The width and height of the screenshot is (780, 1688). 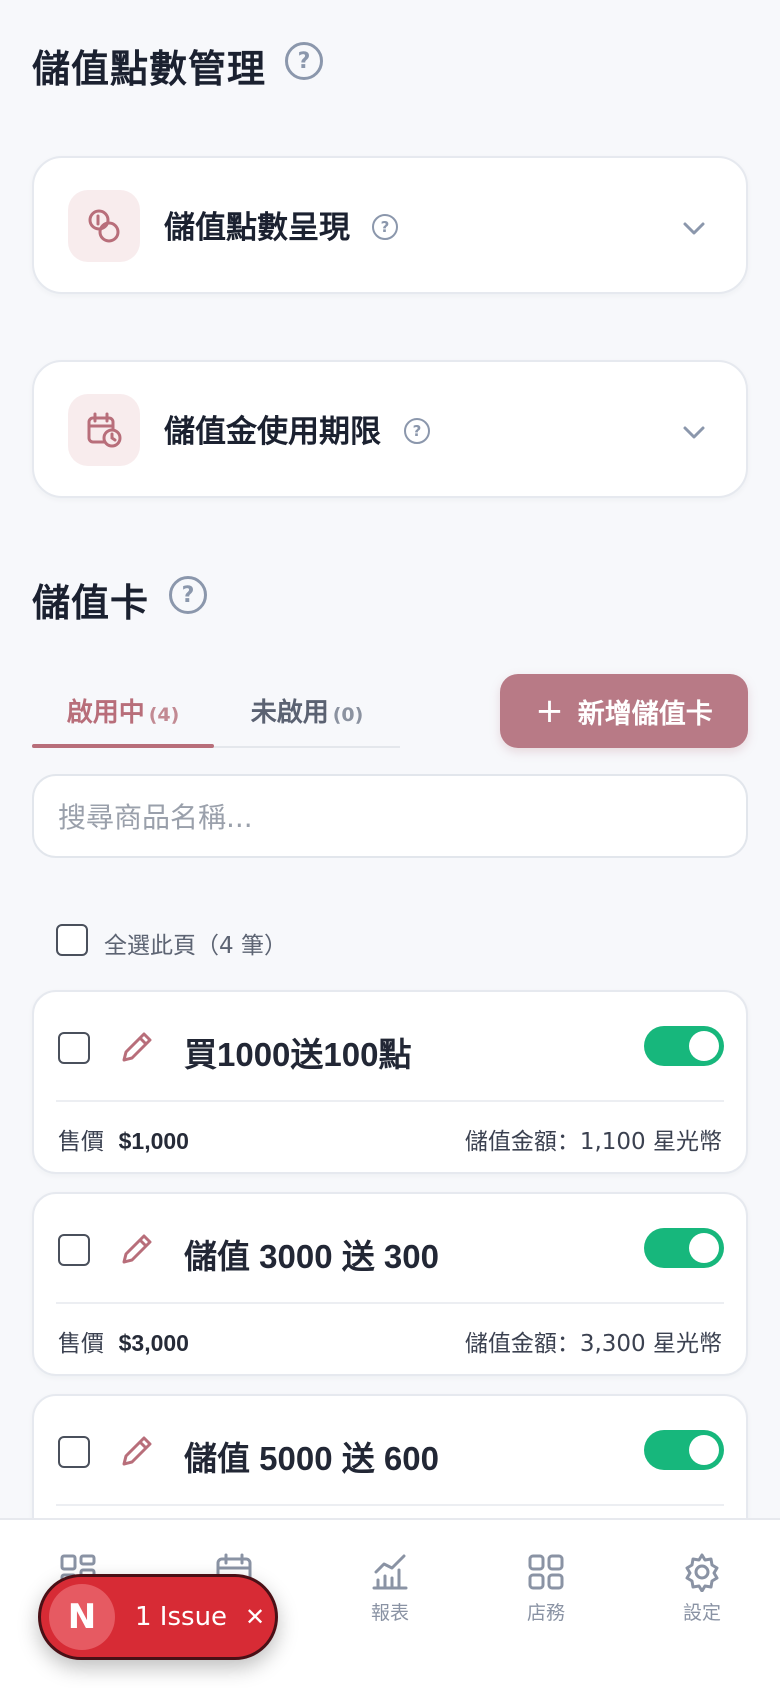 What do you see at coordinates (82, 1617) in the screenshot?
I see `issue-logo: N` at bounding box center [82, 1617].